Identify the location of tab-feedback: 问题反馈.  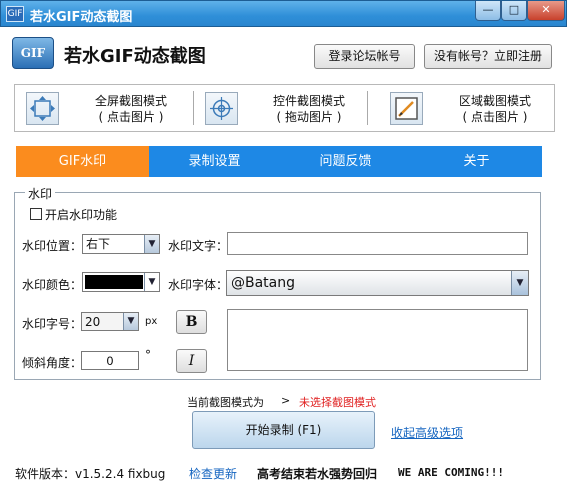
(345, 161).